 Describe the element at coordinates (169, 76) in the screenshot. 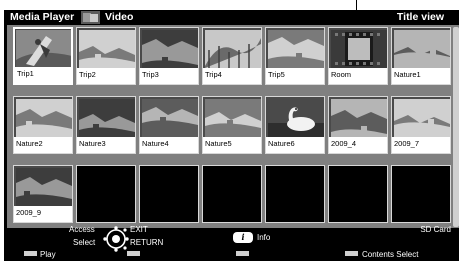

I see `video-title: Trip3` at that location.